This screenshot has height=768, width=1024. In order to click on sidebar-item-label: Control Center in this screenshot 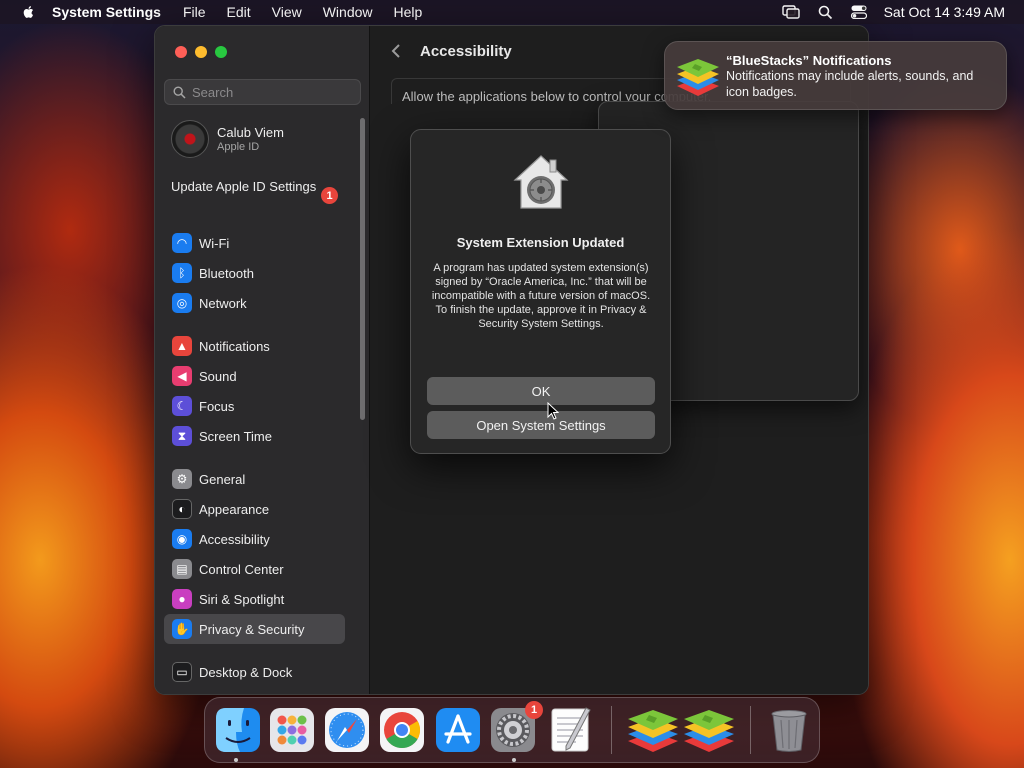, I will do `click(241, 569)`.